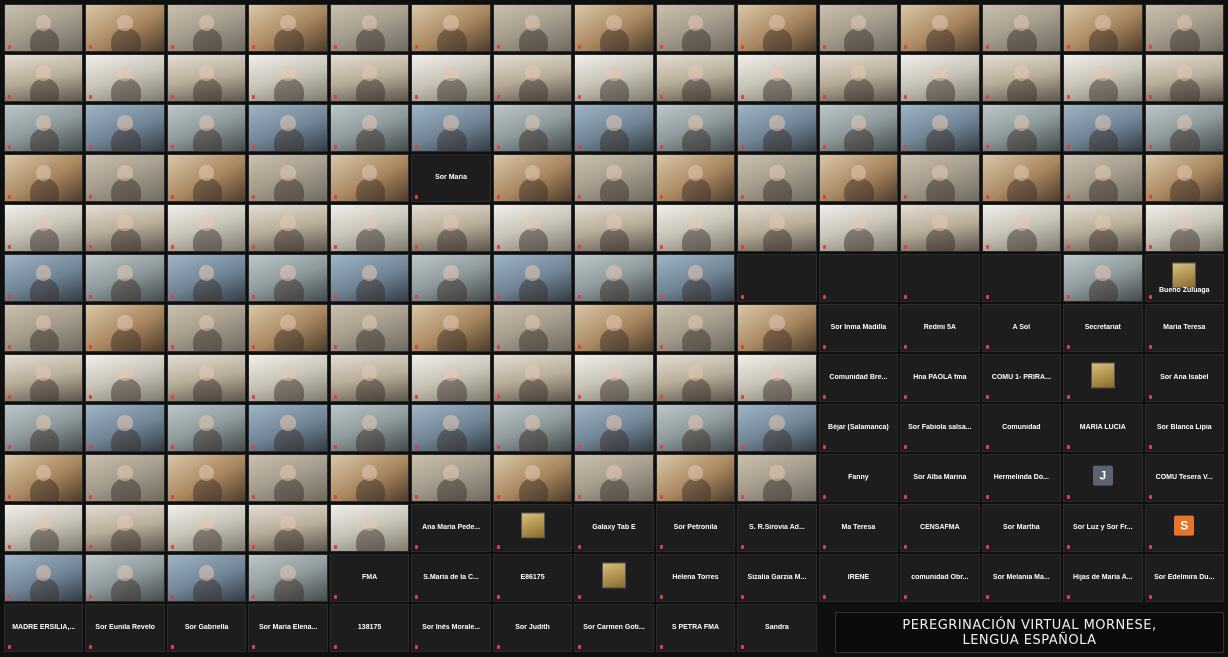 This screenshot has width=1228, height=657. I want to click on participant-tile: 138175, so click(369, 628).